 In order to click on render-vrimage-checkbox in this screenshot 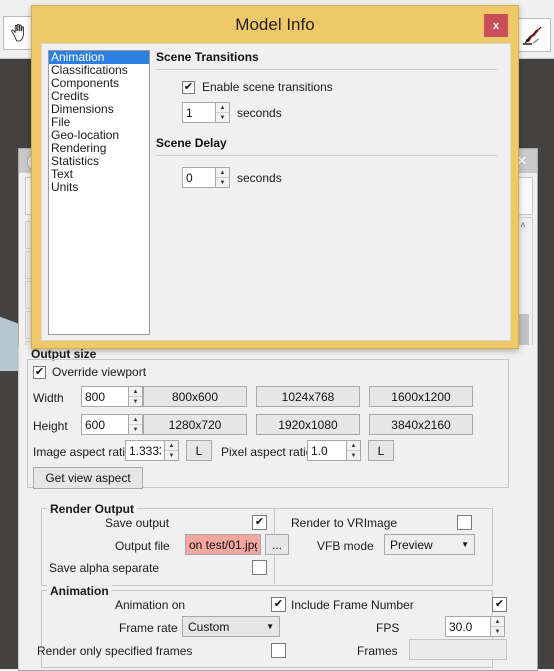, I will do `click(464, 522)`.